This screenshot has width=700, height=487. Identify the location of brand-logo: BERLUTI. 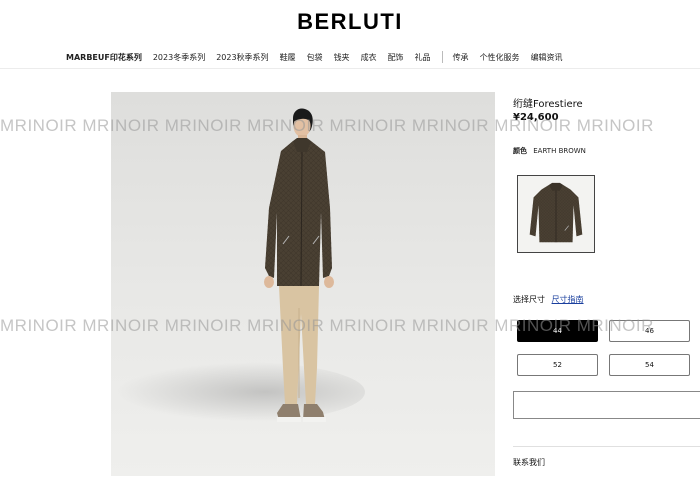
(350, 22).